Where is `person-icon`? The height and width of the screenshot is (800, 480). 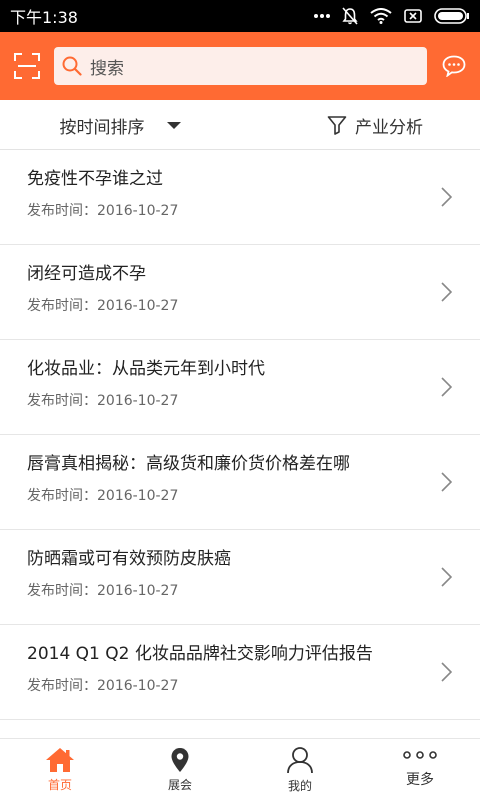 person-icon is located at coordinates (300, 759).